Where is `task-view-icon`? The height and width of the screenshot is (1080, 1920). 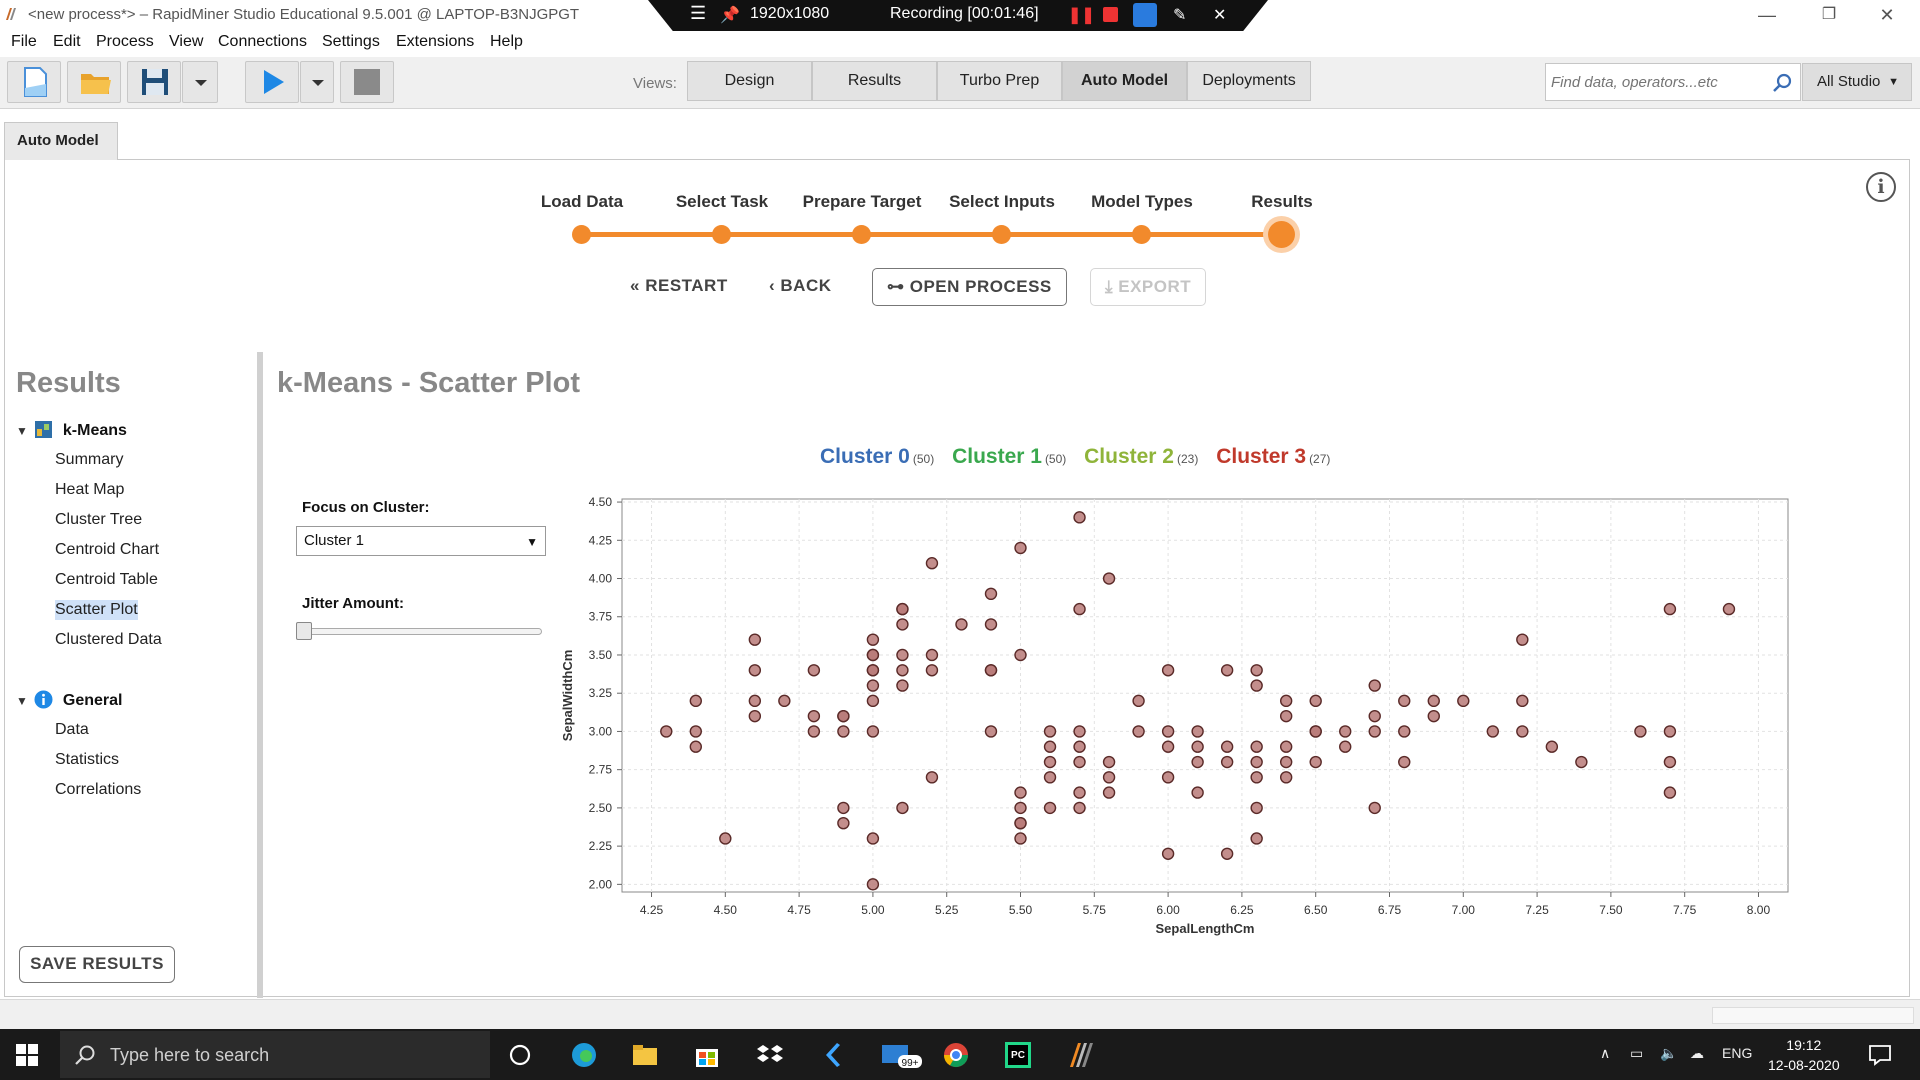
task-view-icon is located at coordinates (520, 1055).